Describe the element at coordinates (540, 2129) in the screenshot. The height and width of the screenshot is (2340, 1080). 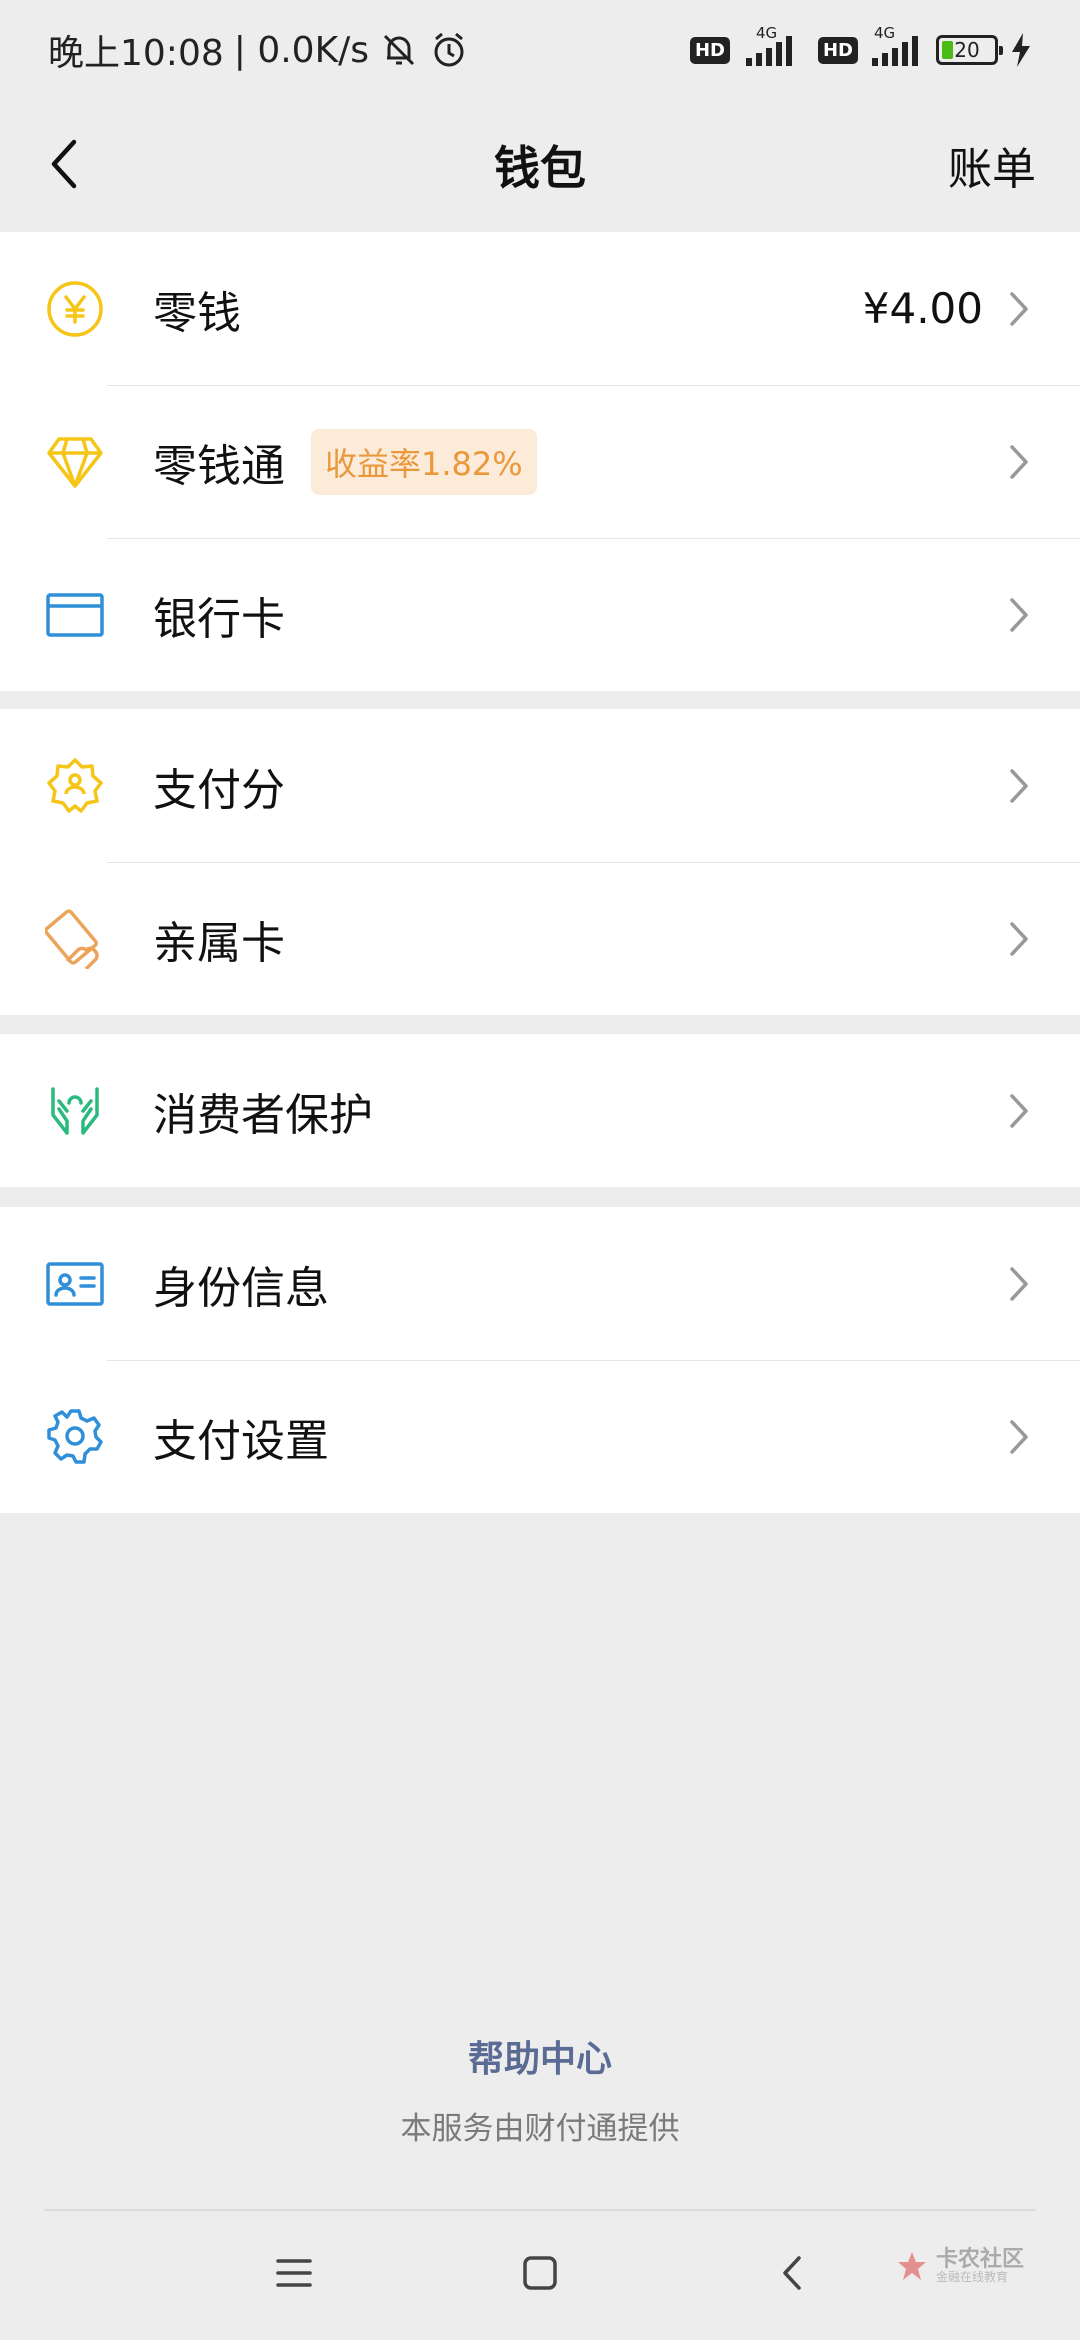
I see `service-provider-note: 本服务由财付通提供` at that location.